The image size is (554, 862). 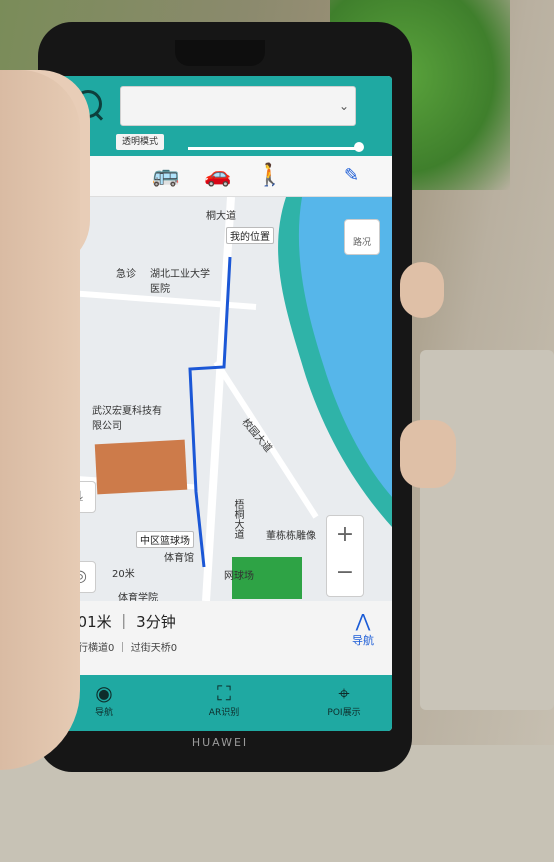 What do you see at coordinates (363, 621) in the screenshot?
I see `navigate-icon: ⋀` at bounding box center [363, 621].